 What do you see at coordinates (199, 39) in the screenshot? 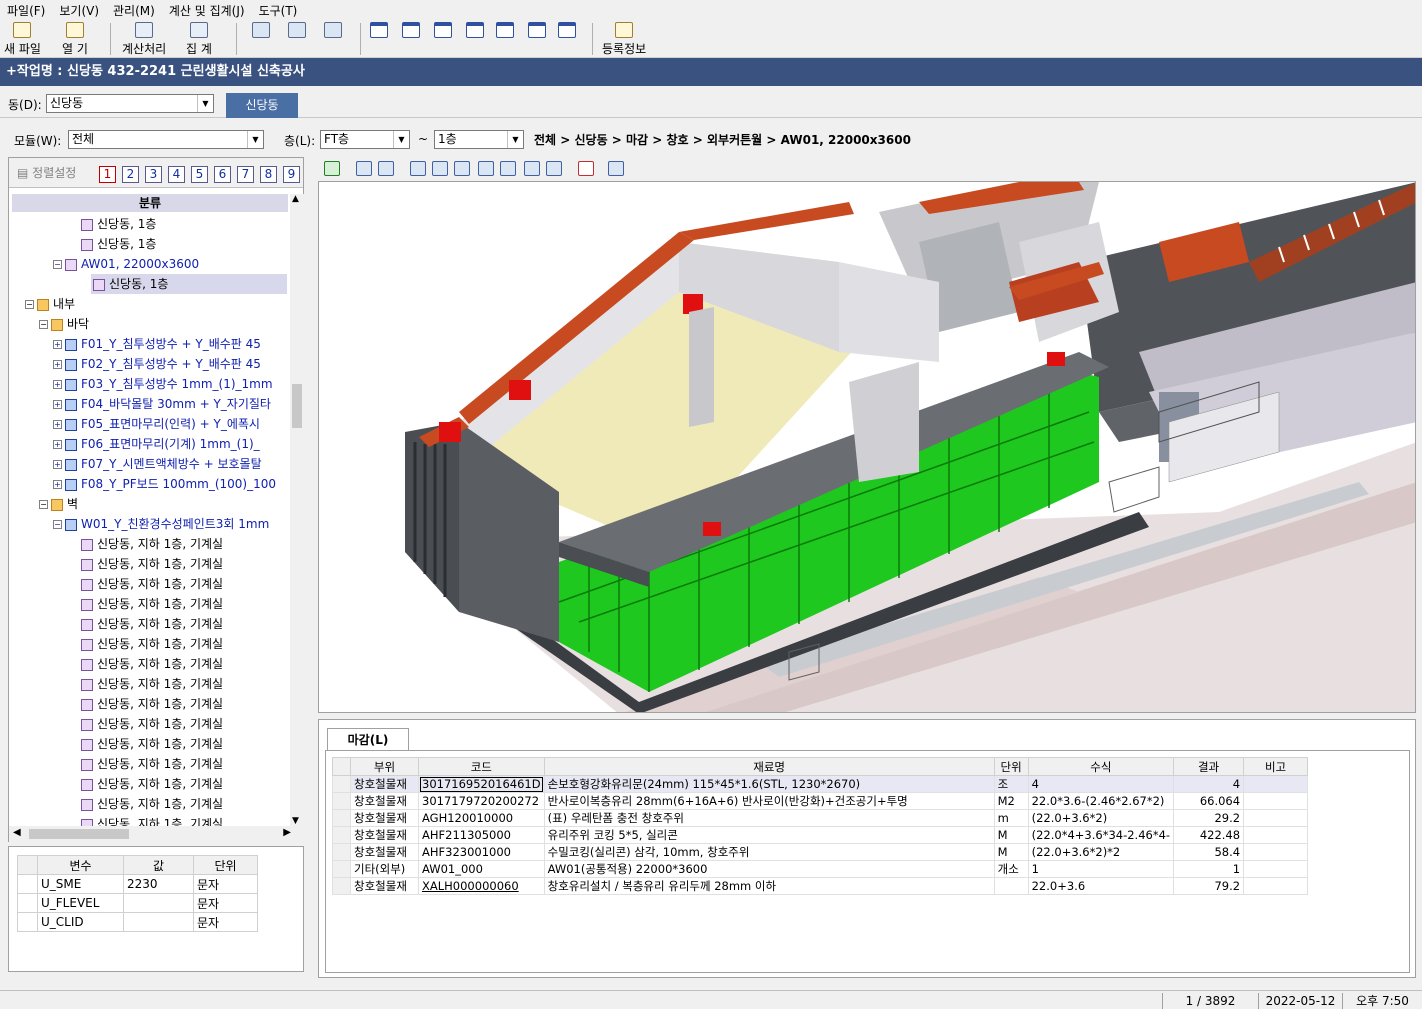
I see `sum-button: 집 계` at bounding box center [199, 39].